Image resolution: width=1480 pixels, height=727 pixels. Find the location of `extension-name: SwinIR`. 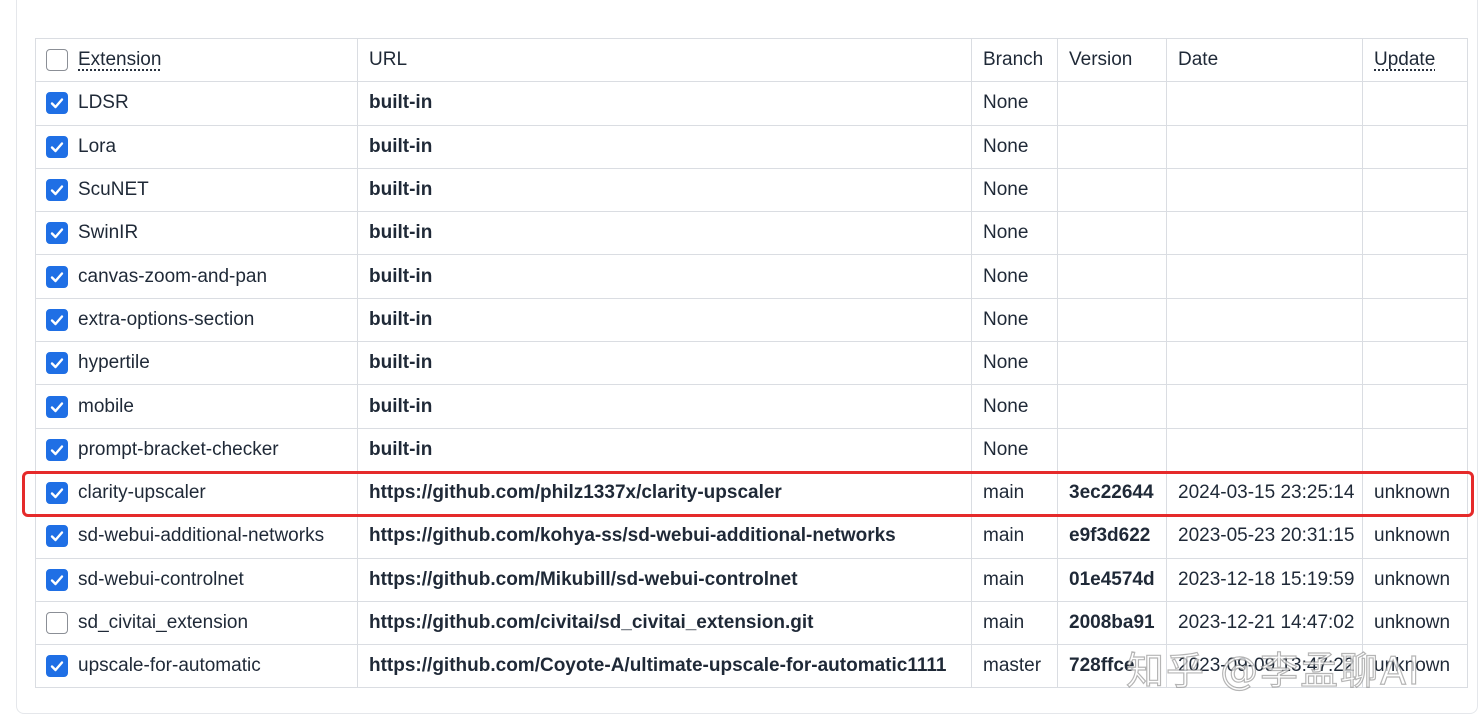

extension-name: SwinIR is located at coordinates (108, 233).